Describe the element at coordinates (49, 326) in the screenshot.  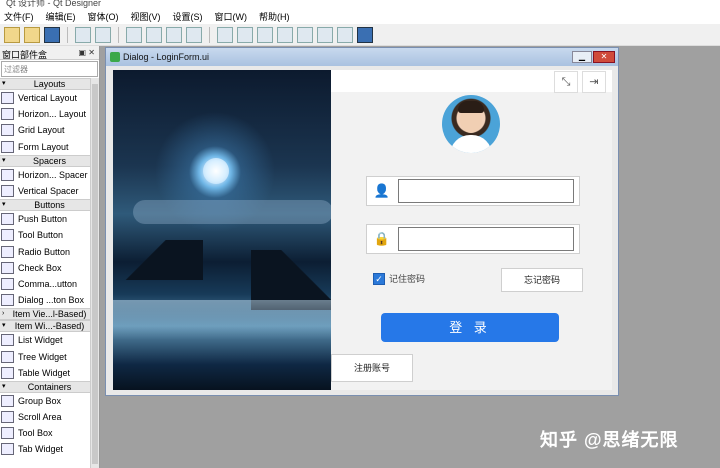
I see `category-item-widgets: ▾ Item Wi...-Based)` at that location.